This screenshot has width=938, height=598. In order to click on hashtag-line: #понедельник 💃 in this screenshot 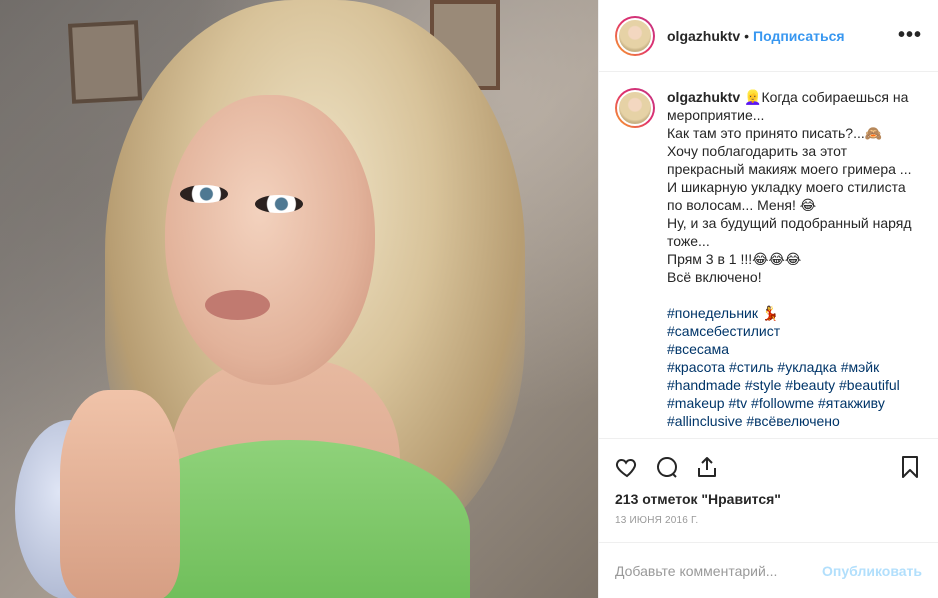, I will do `click(794, 313)`.